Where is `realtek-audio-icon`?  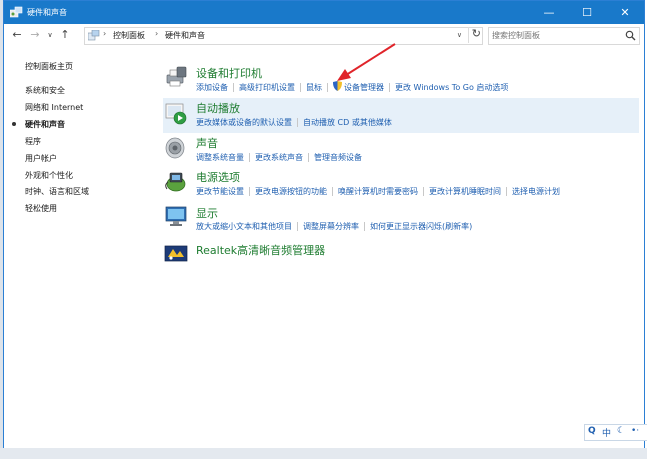
realtek-audio-icon is located at coordinates (176, 253).